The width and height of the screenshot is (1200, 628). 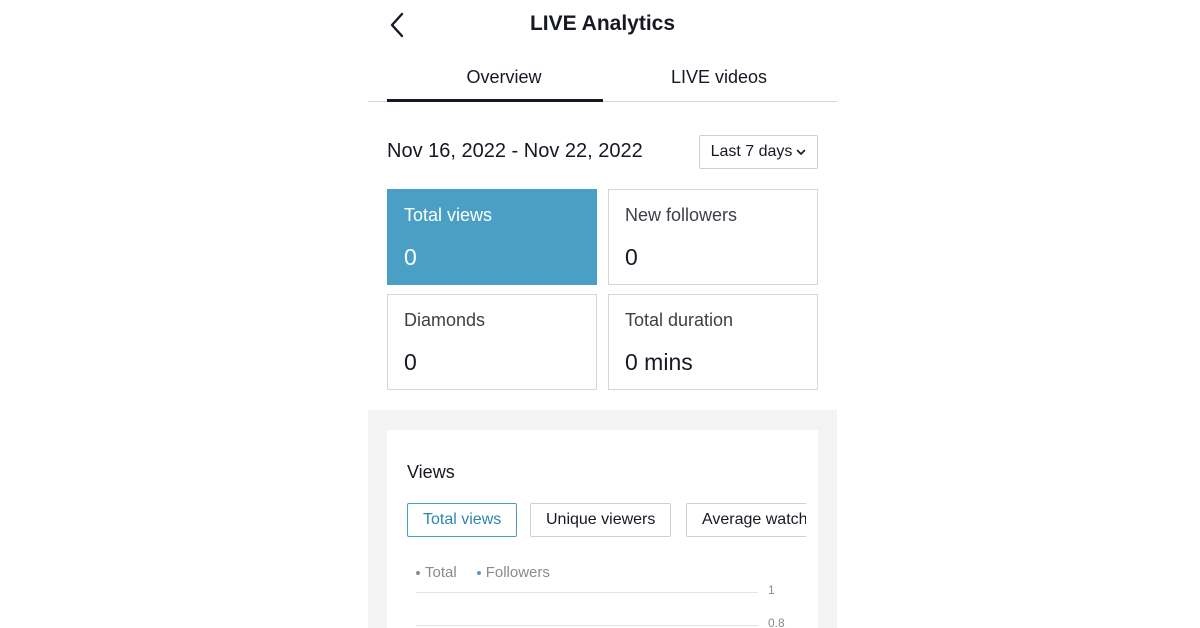 What do you see at coordinates (746, 520) in the screenshot?
I see `chip-average-watch: Average watch` at bounding box center [746, 520].